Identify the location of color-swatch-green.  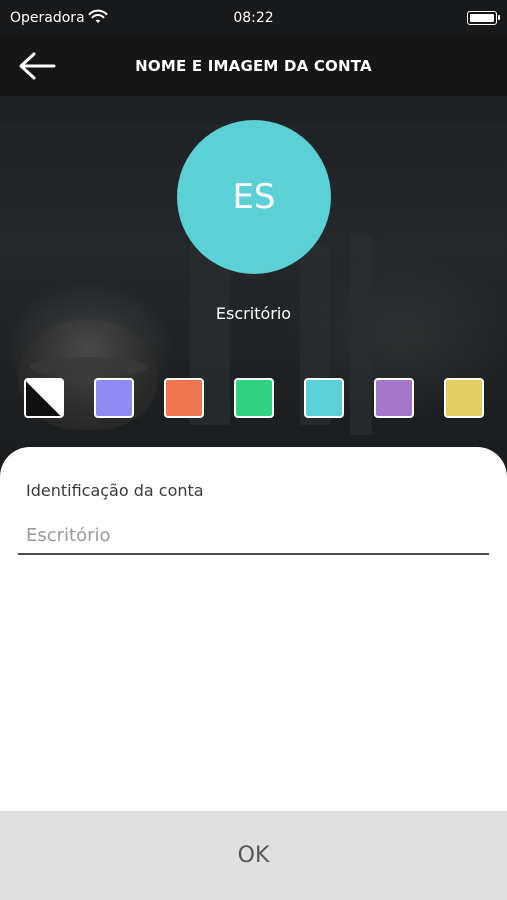
(254, 398).